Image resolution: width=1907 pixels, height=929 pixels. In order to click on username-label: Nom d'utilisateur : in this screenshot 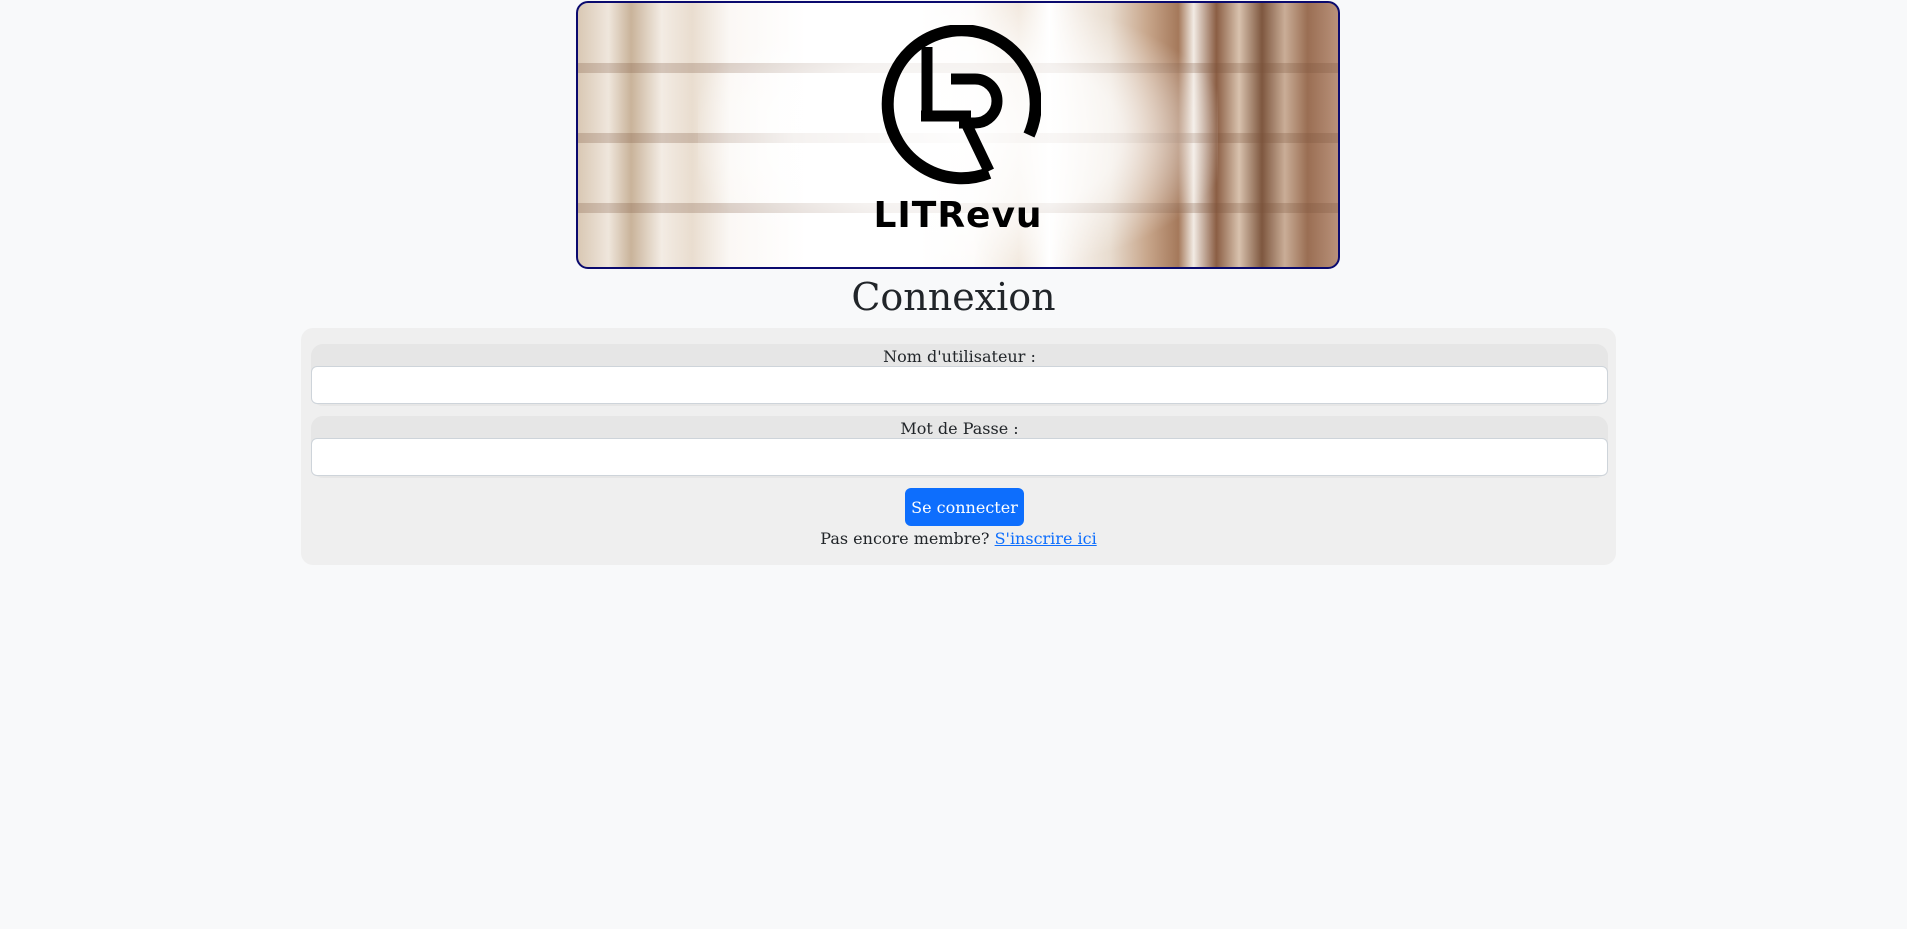, I will do `click(959, 356)`.